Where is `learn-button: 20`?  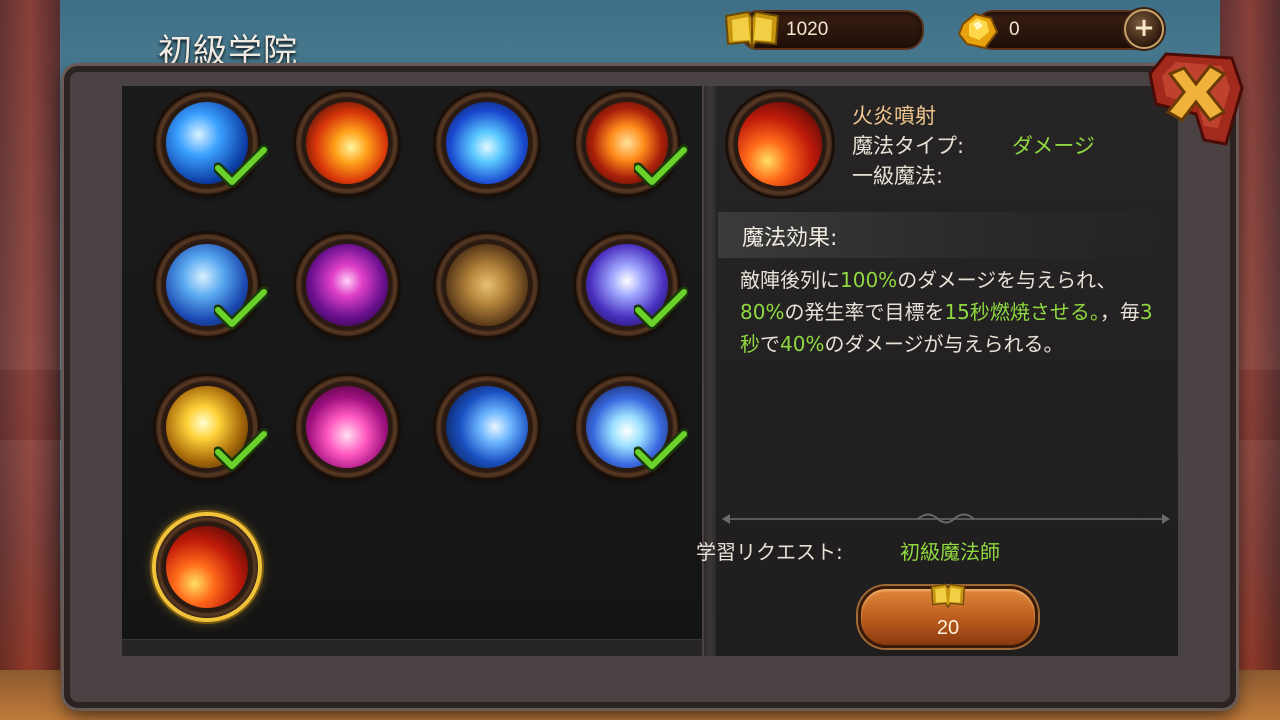
learn-button: 20 is located at coordinates (948, 615).